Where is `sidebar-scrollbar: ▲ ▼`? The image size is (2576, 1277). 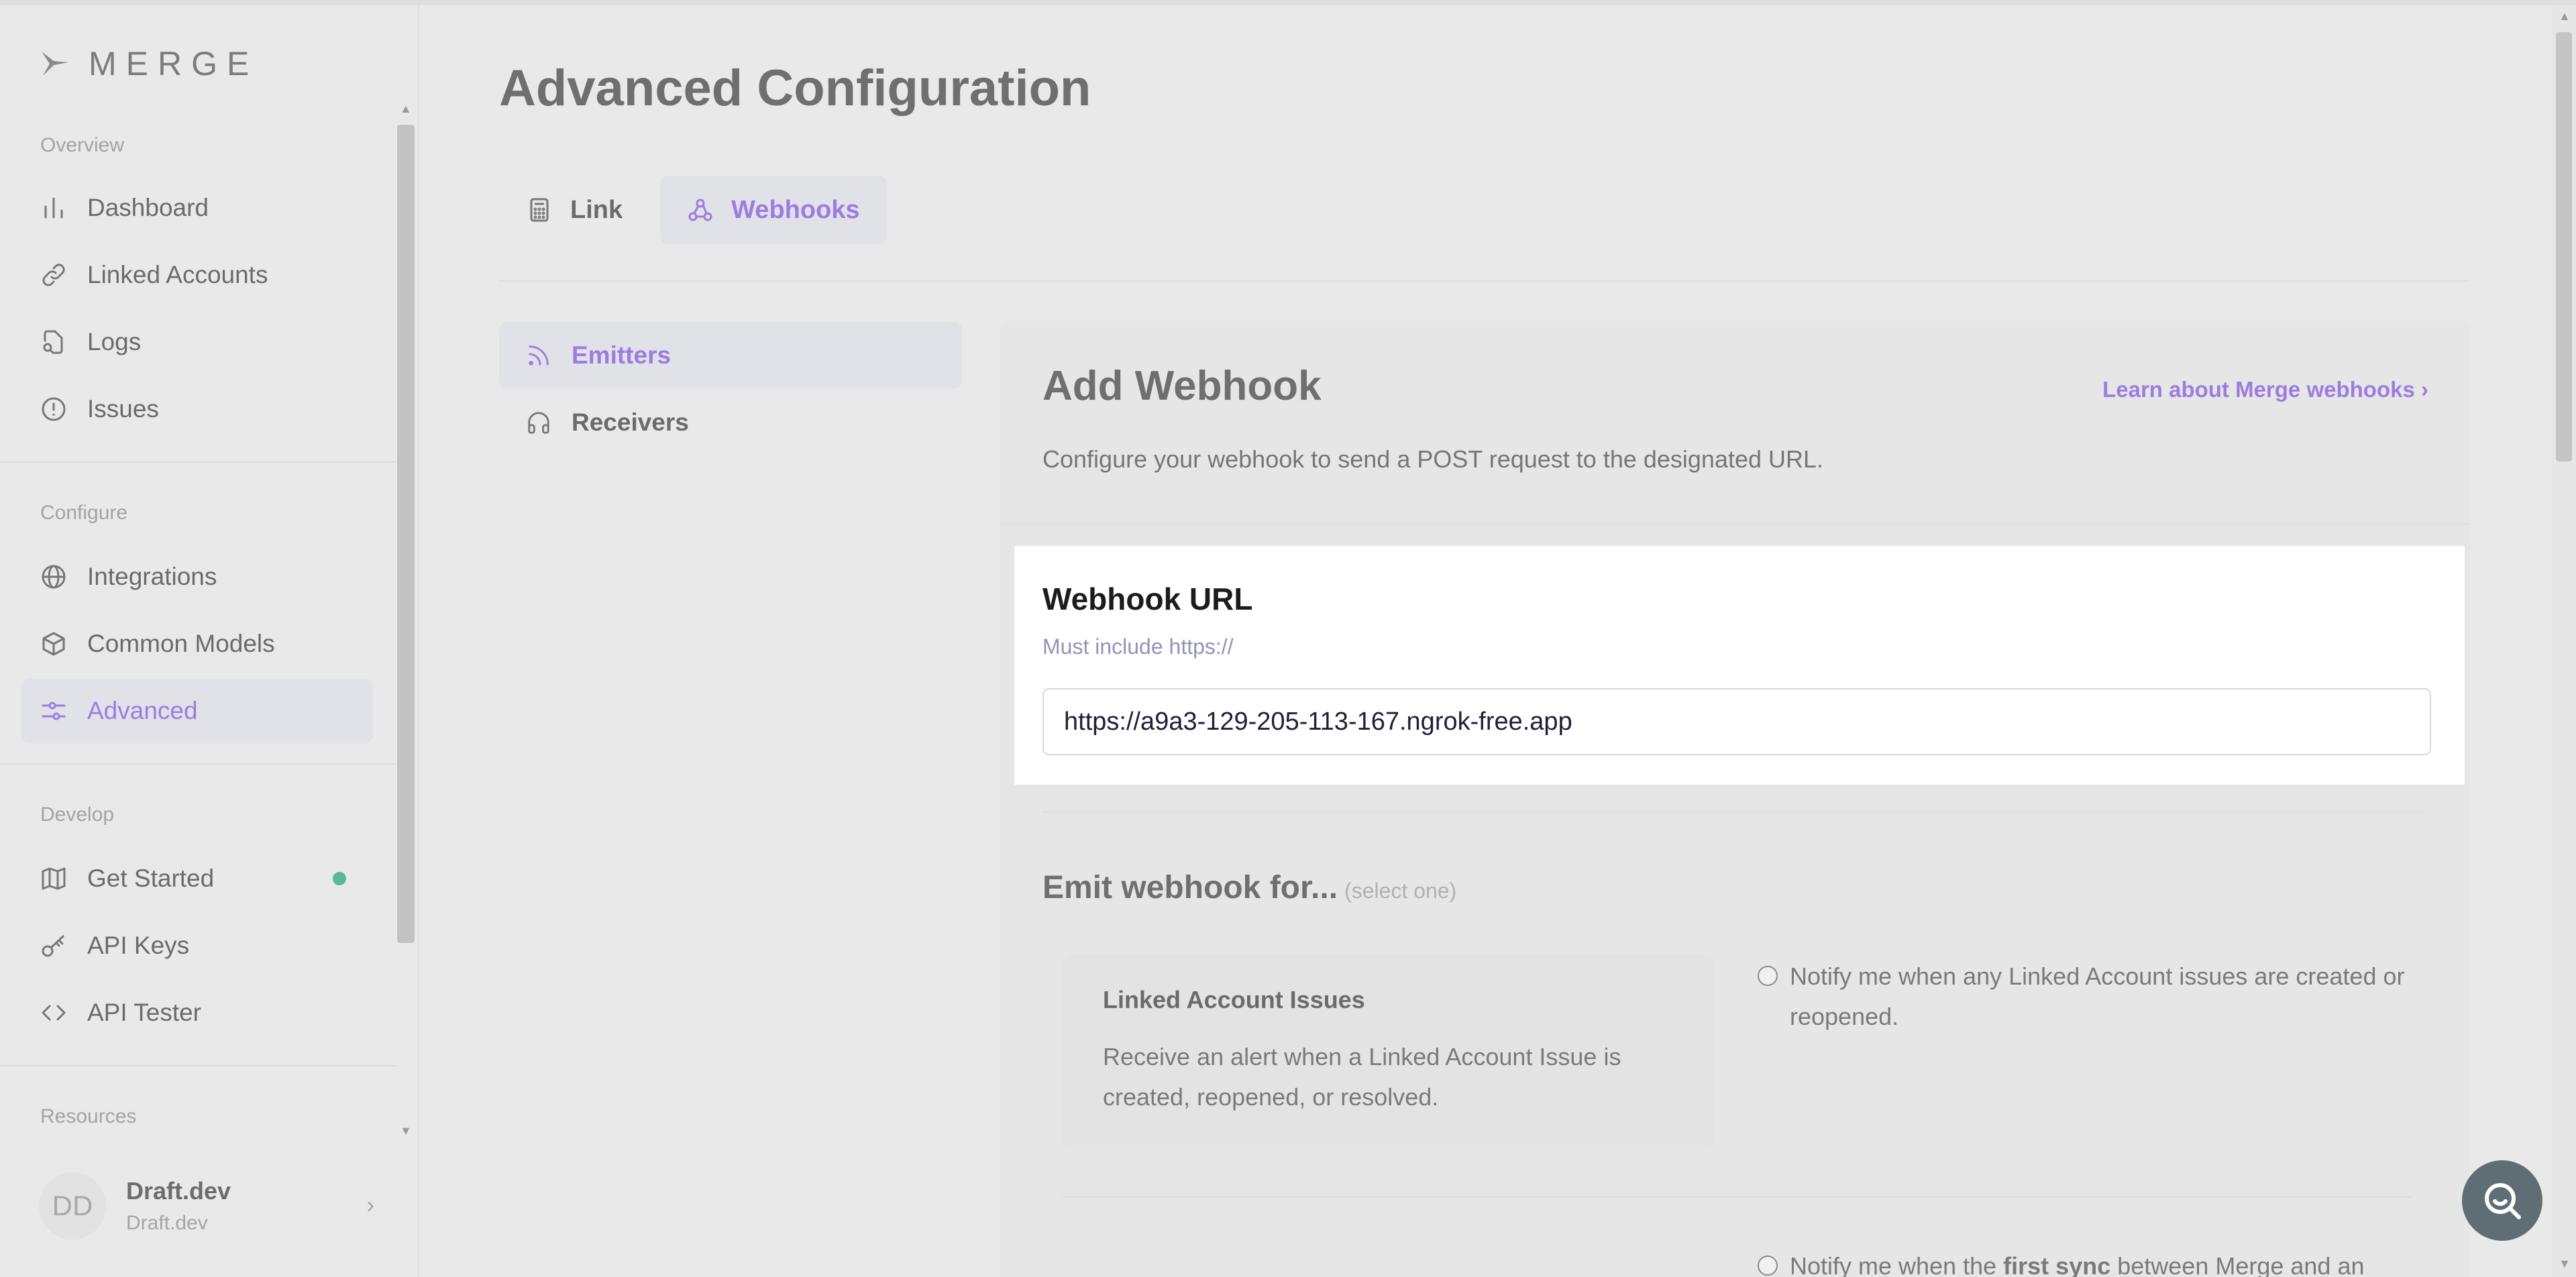
sidebar-scrollbar: ▲ ▼ is located at coordinates (406, 619).